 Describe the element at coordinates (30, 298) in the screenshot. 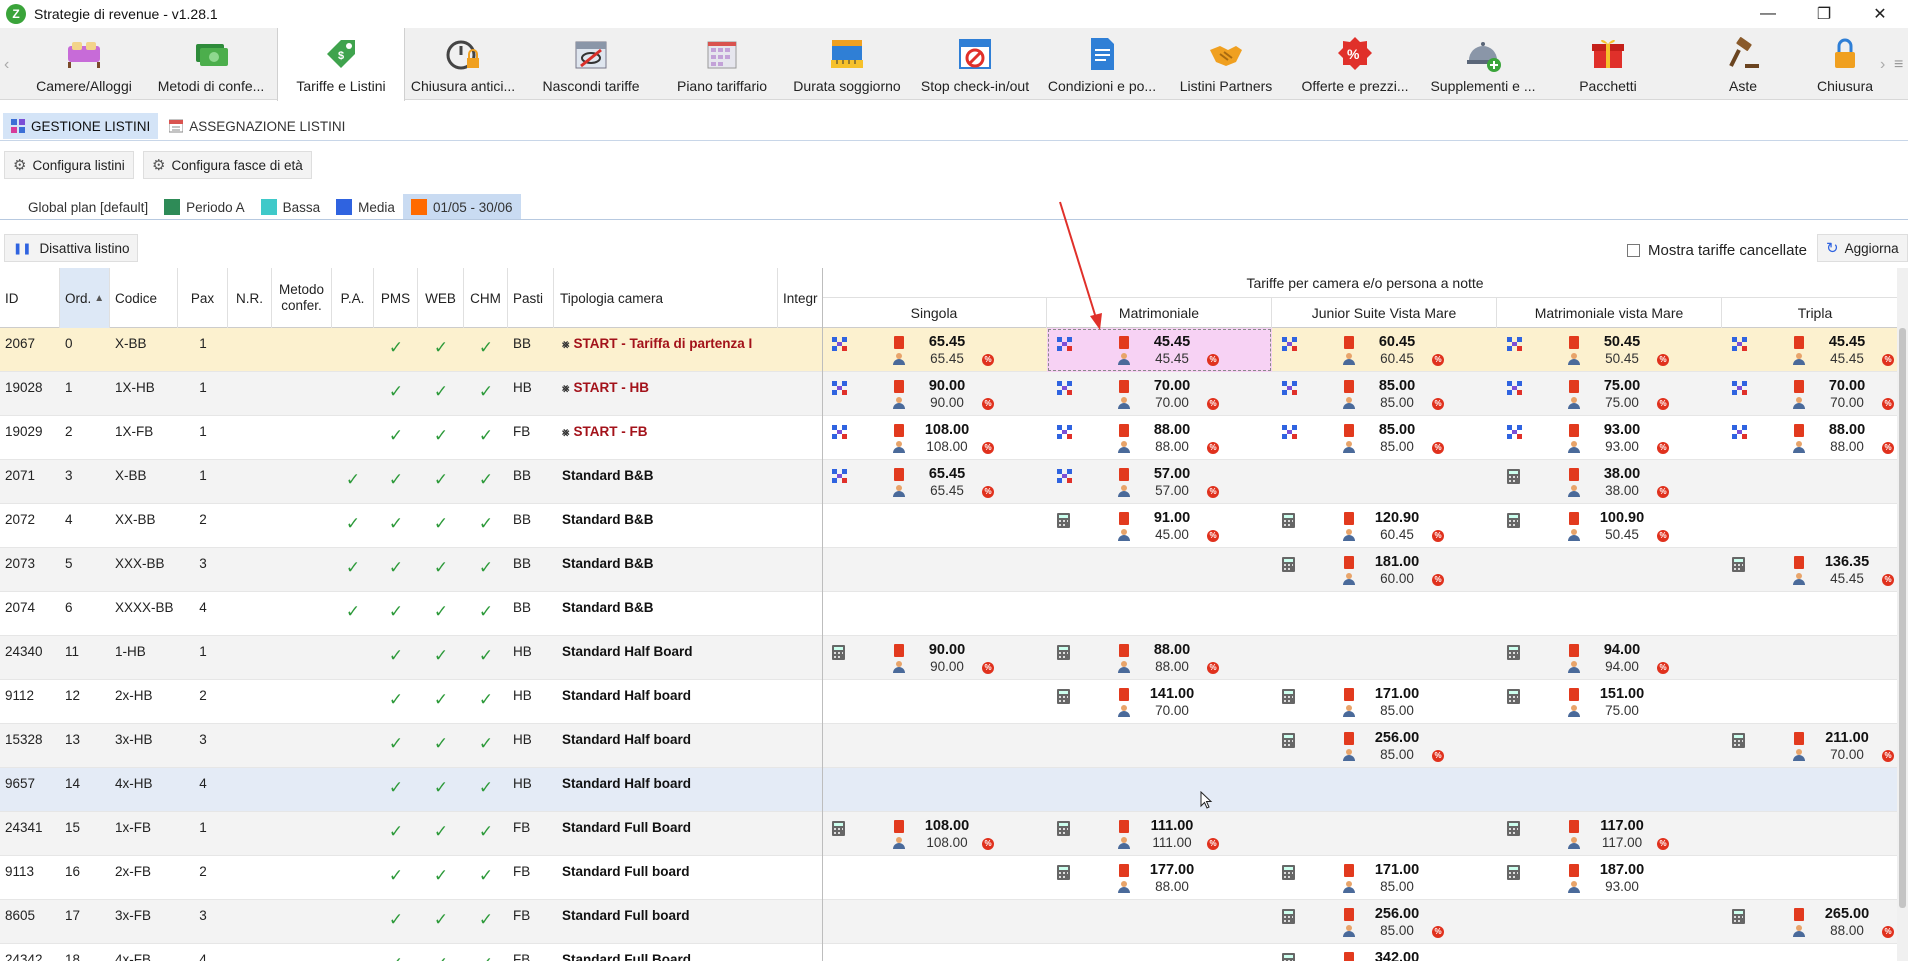

I see `col-id: ID` at that location.